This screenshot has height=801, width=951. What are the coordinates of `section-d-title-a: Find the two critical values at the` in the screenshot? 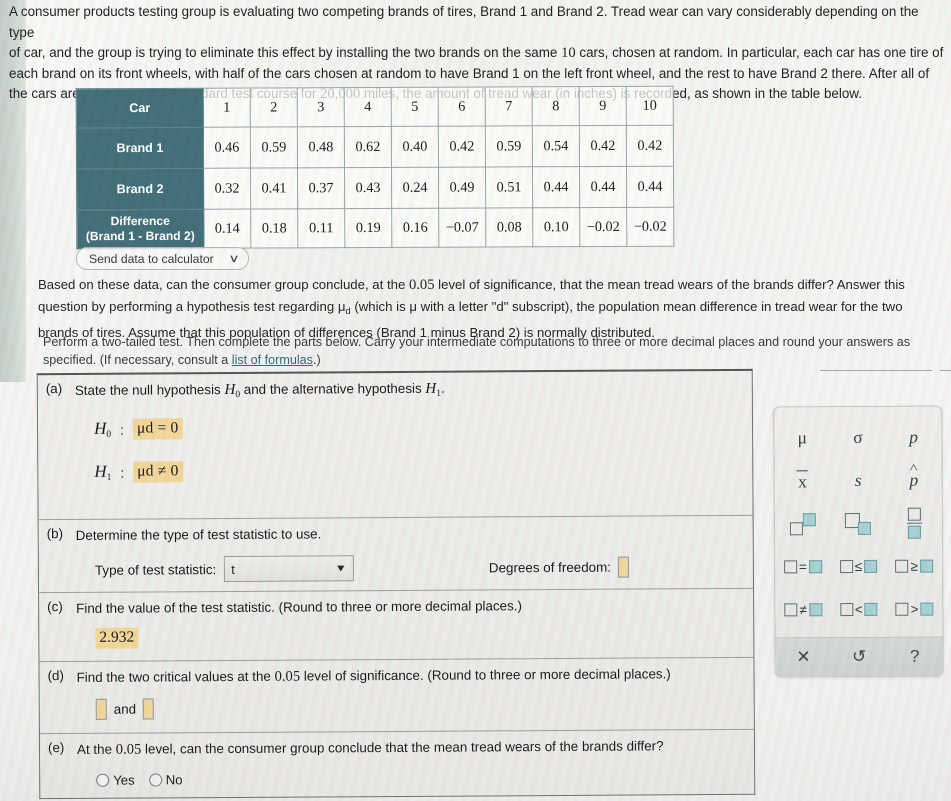 It's located at (175, 676).